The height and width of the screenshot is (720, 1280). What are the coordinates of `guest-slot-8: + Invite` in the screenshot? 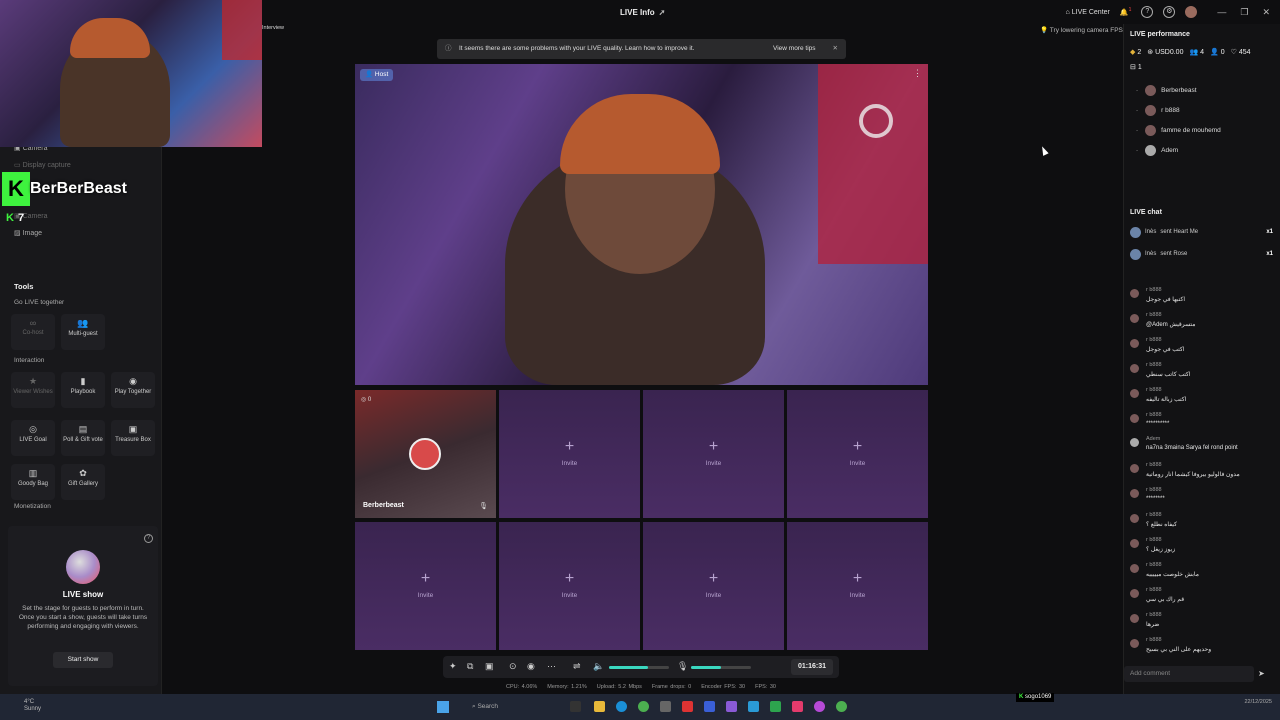 It's located at (857, 586).